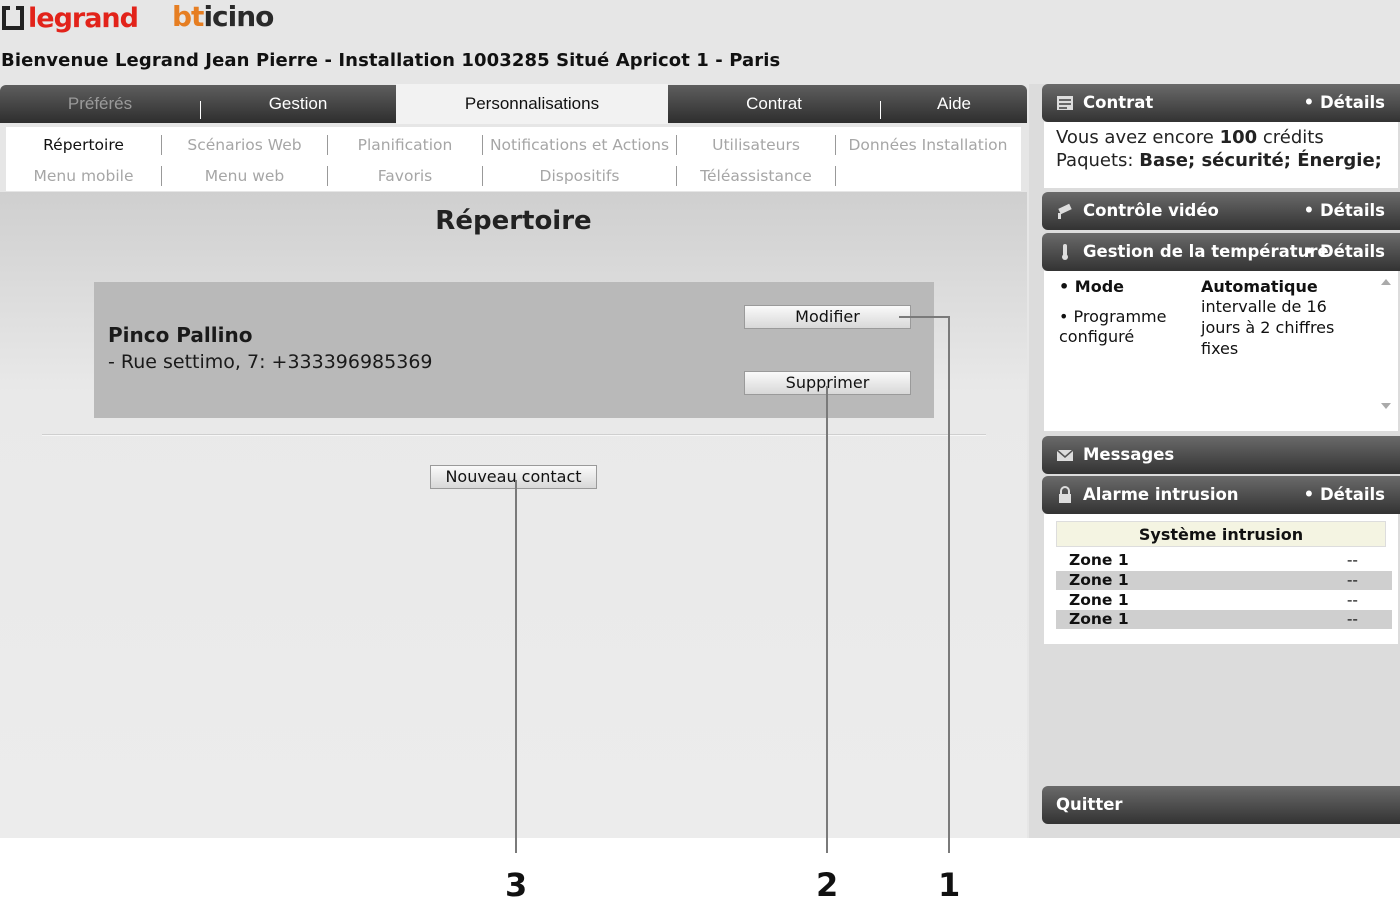 The width and height of the screenshot is (1400, 911). What do you see at coordinates (83, 18) in the screenshot?
I see `legrand-logo-text: legrand` at bounding box center [83, 18].